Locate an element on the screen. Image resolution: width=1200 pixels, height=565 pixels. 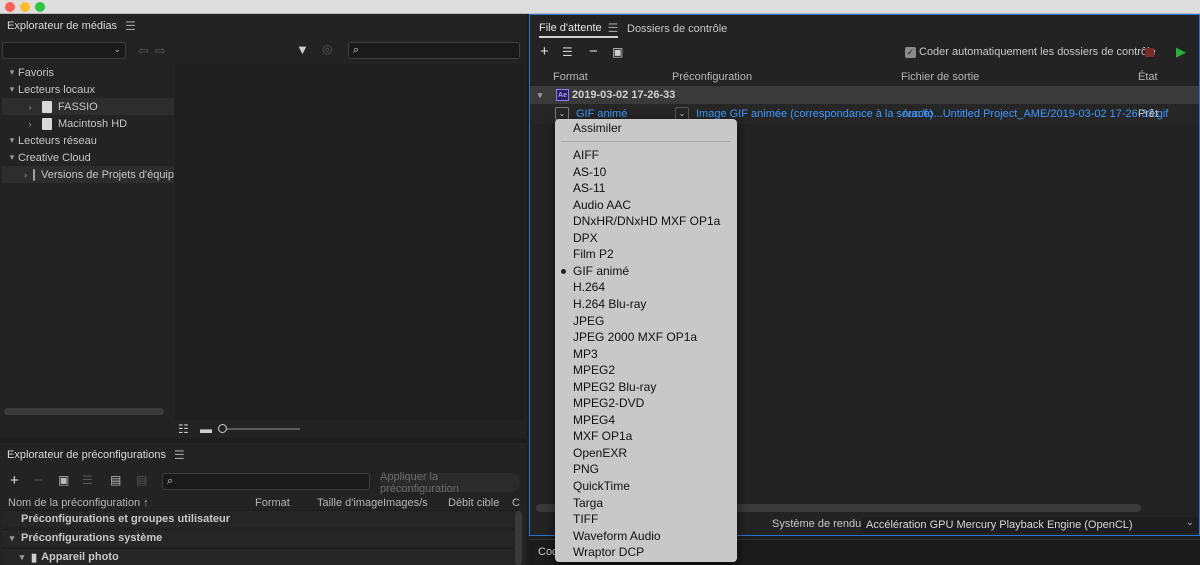
add-preset-icon: + is located at coordinates (14, 480).